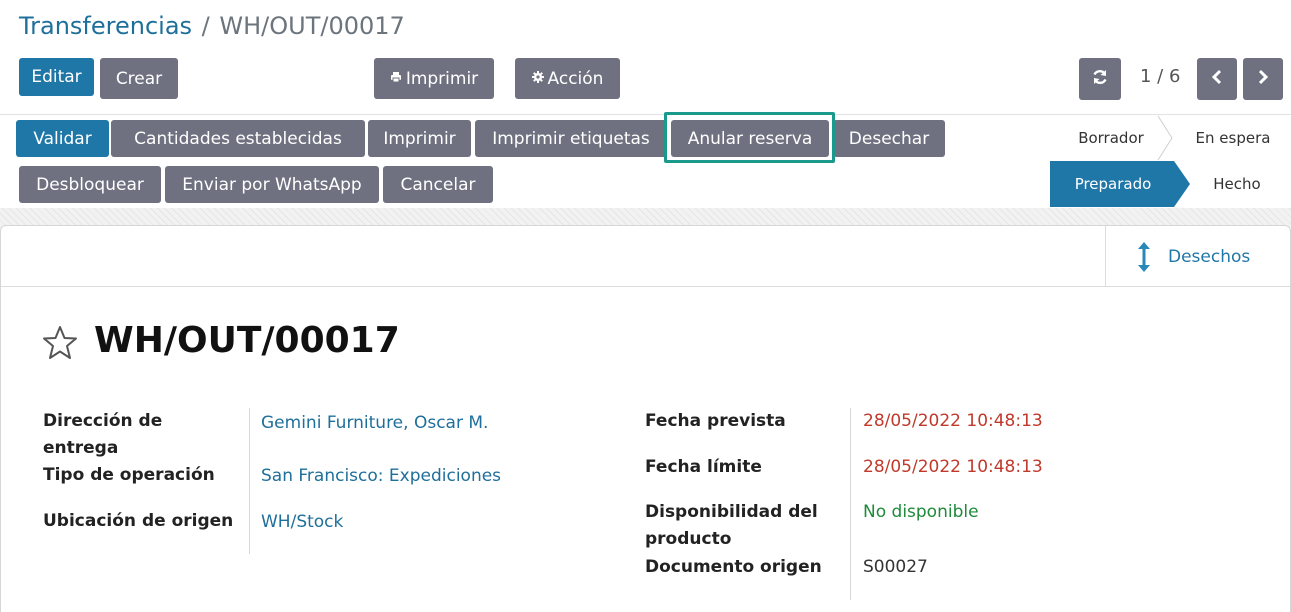  What do you see at coordinates (953, 467) in the screenshot?
I see `field-value-deadline: 28/05/2022 10:48:13` at bounding box center [953, 467].